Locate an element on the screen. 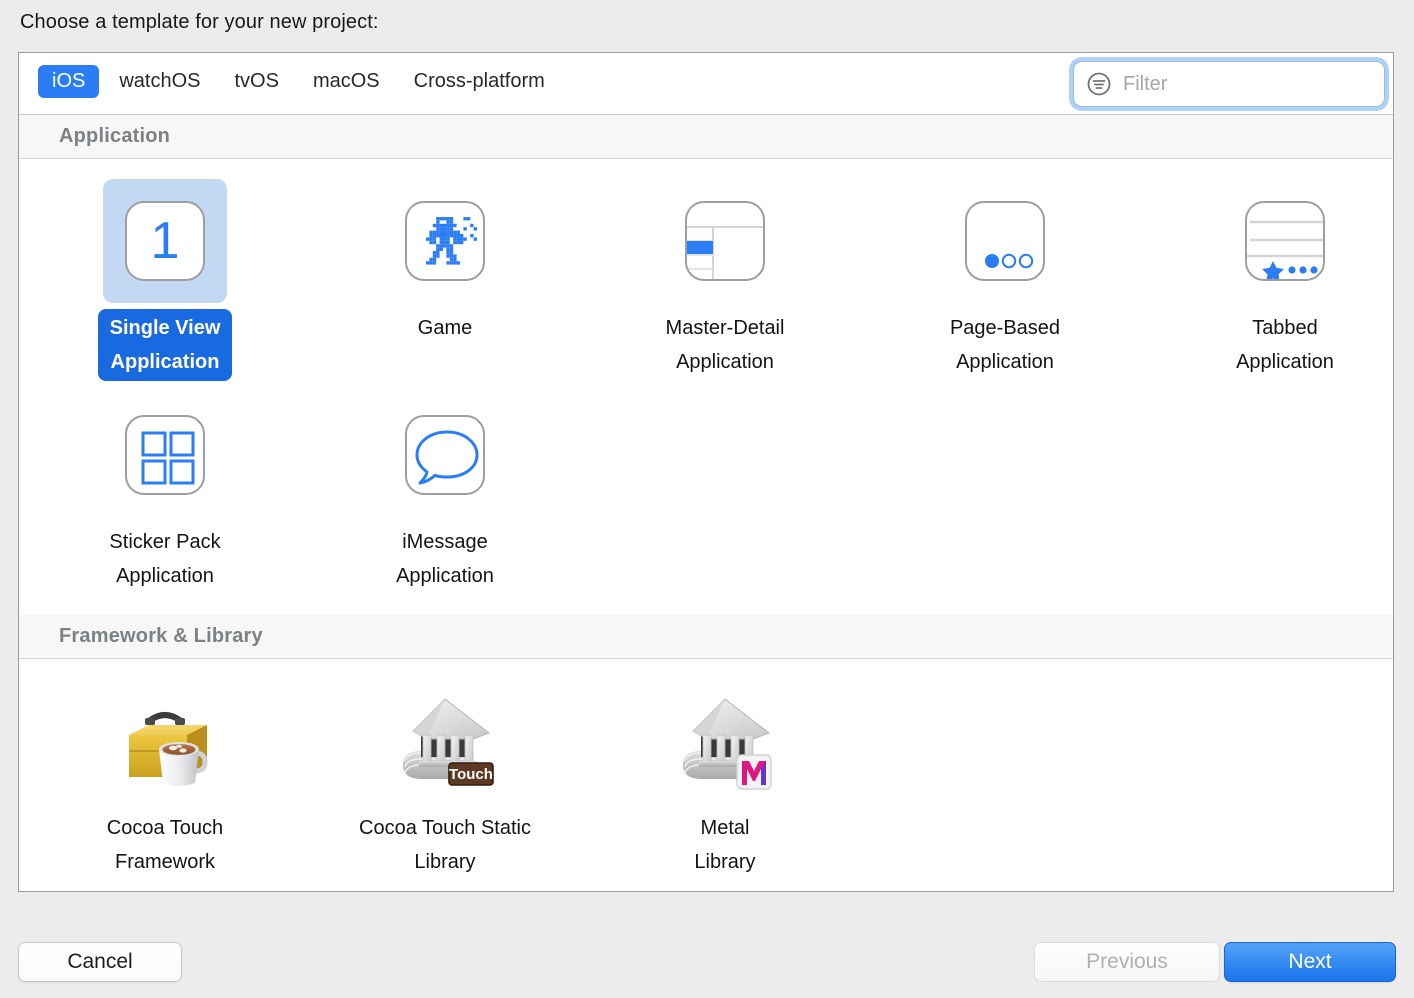 This screenshot has width=1414, height=998. template-item-label: iMessage Application is located at coordinates (445, 559).